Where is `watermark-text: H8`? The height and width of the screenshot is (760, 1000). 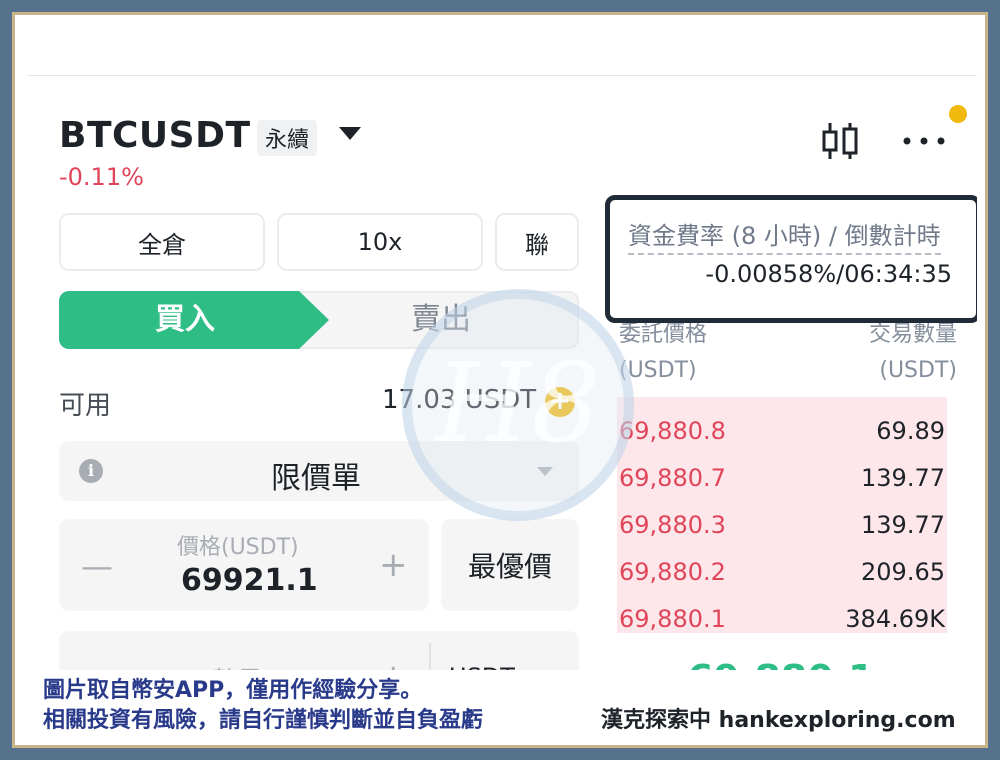 watermark-text: H8 is located at coordinates (518, 403).